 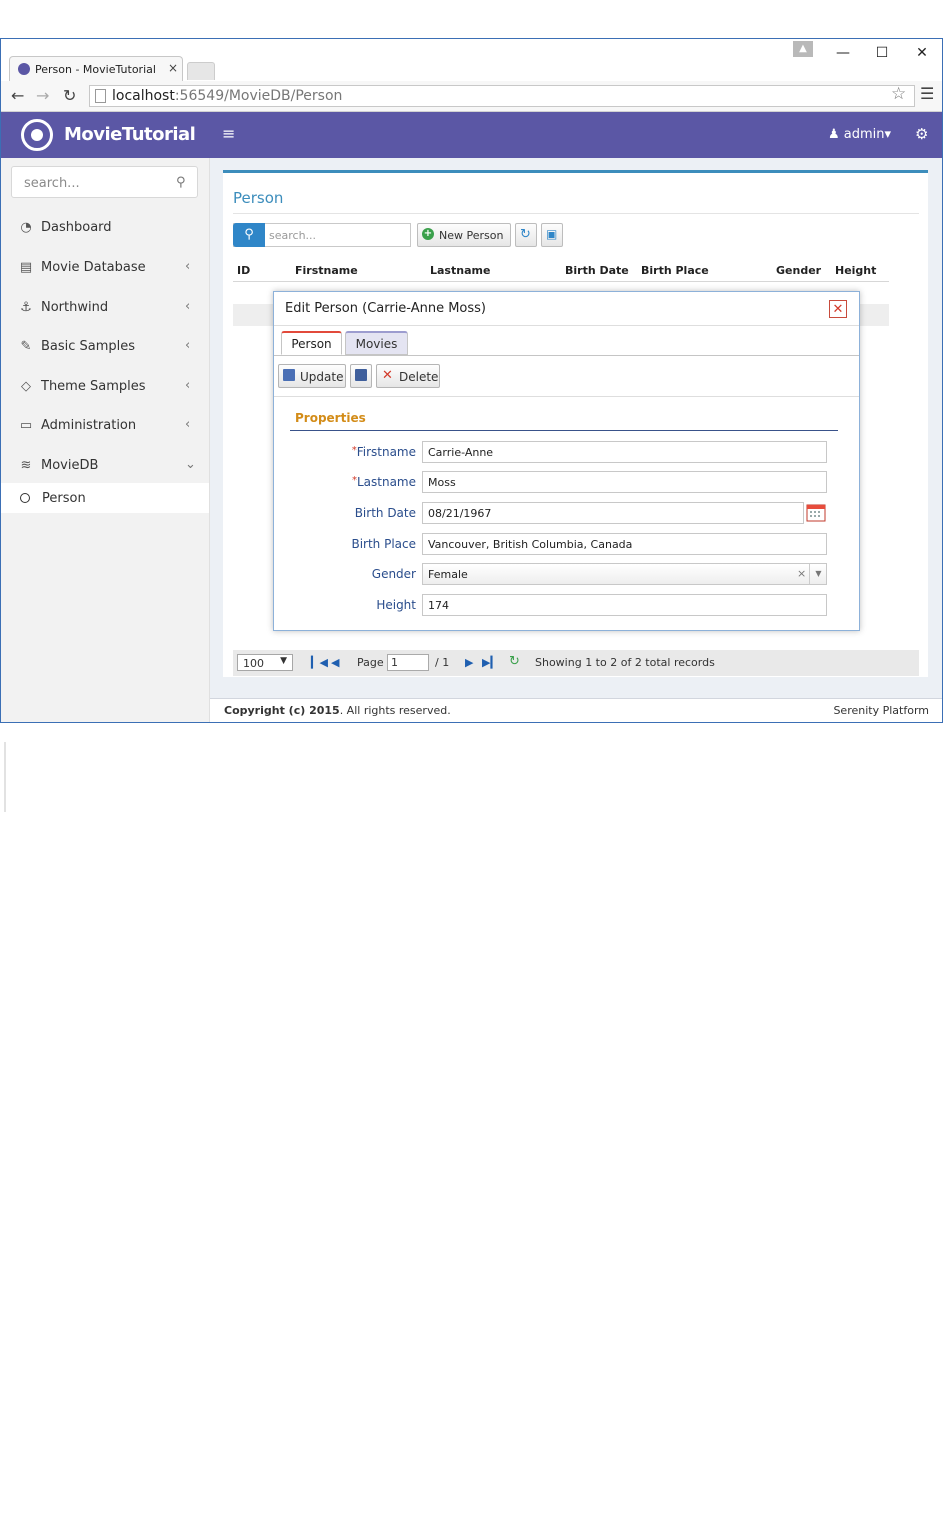 I want to click on new-person-button: + New Person, so click(x=464, y=235).